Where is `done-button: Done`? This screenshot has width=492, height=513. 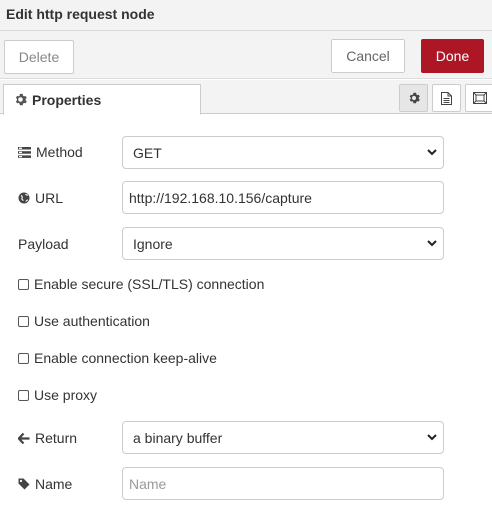
done-button: Done is located at coordinates (452, 56).